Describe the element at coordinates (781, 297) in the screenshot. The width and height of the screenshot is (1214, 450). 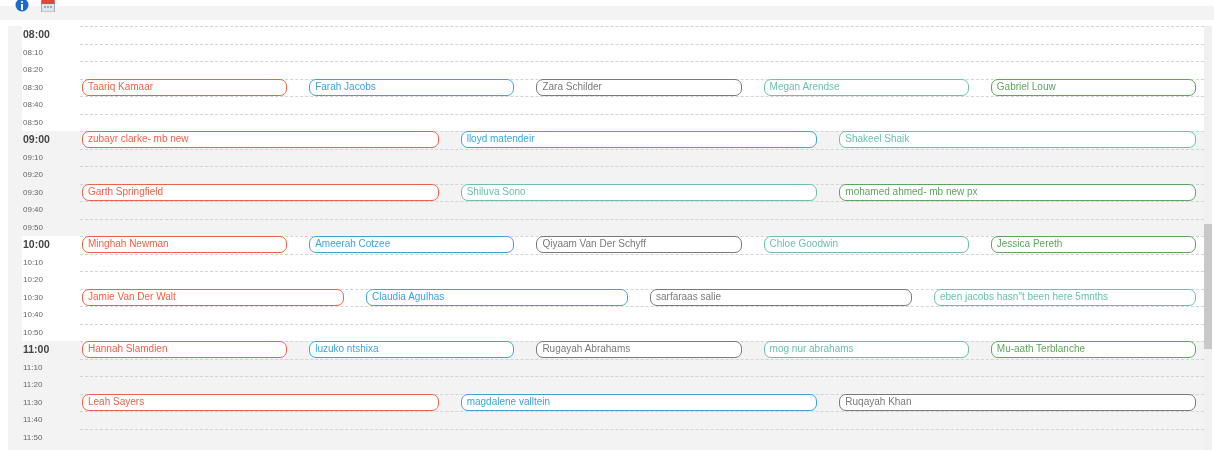
I see `appointment: sarfaraas salie` at that location.